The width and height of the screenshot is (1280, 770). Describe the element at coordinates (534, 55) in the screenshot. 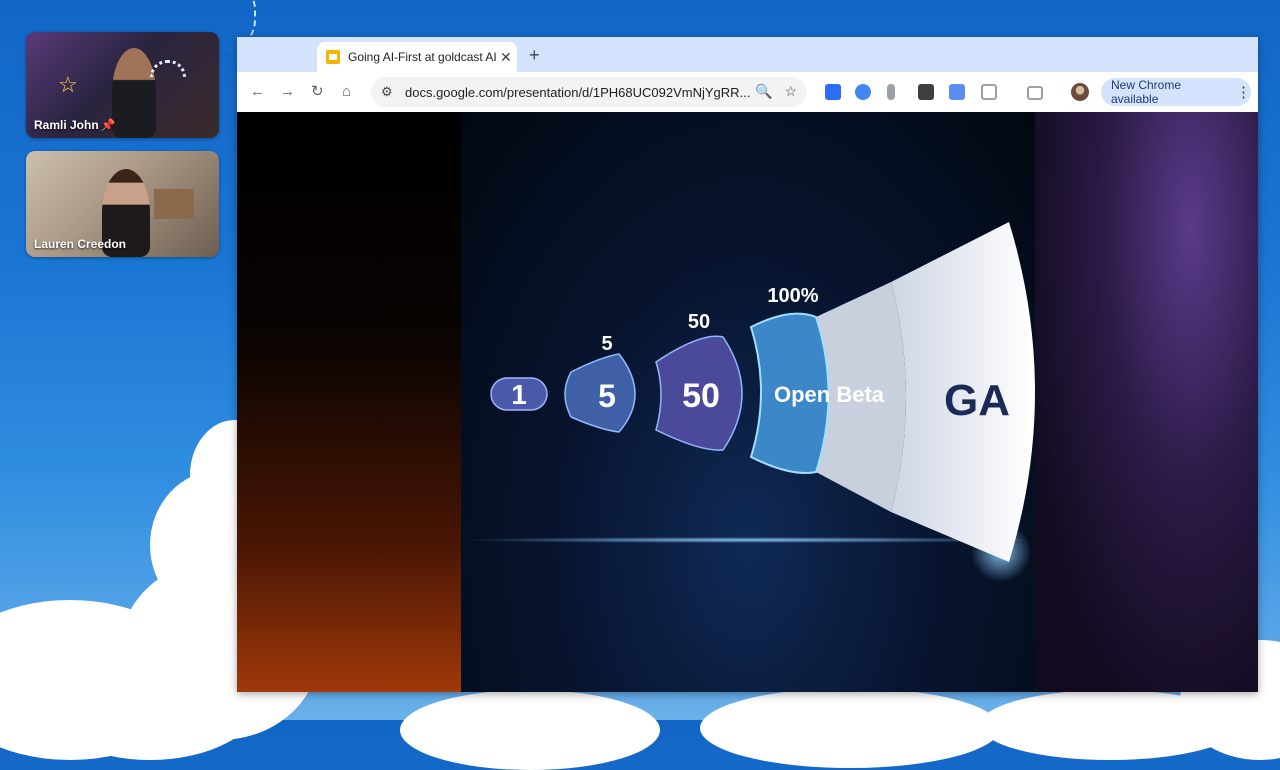

I see `new-tab-button: +` at that location.